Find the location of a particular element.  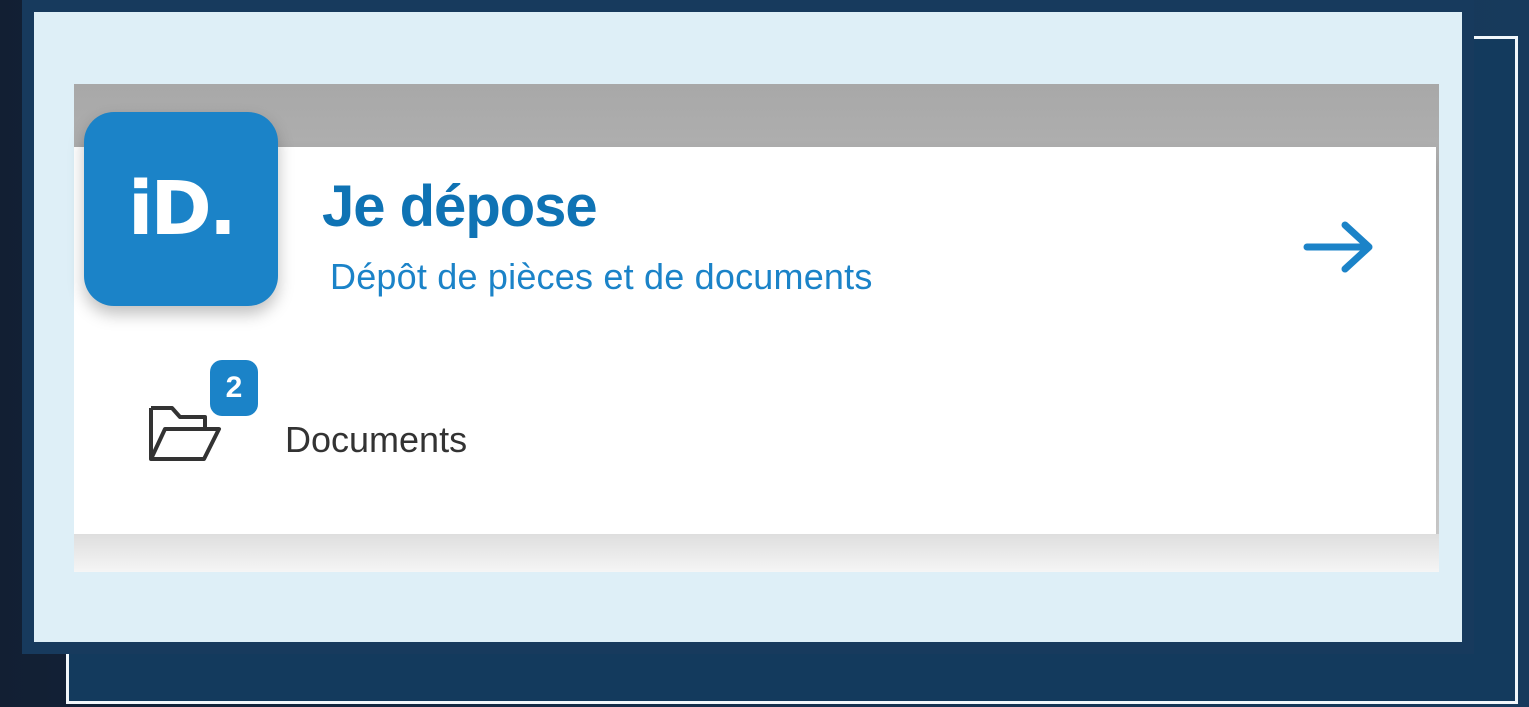

card-subtitle: Dépôt de pièces et de documents is located at coordinates (601, 276).